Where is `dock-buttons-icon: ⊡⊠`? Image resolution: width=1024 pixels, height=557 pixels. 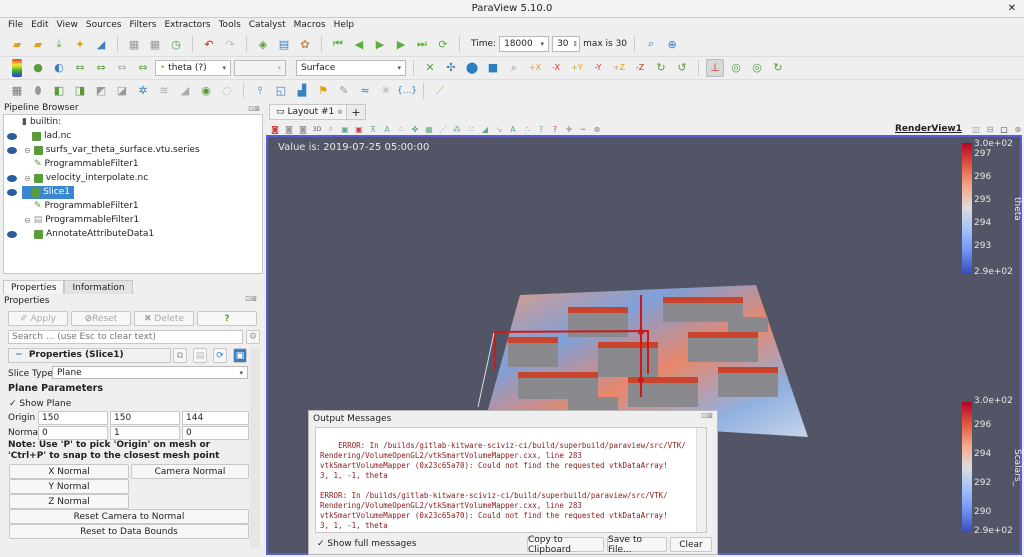 dock-buttons-icon: ⊡⊠ is located at coordinates (707, 416).